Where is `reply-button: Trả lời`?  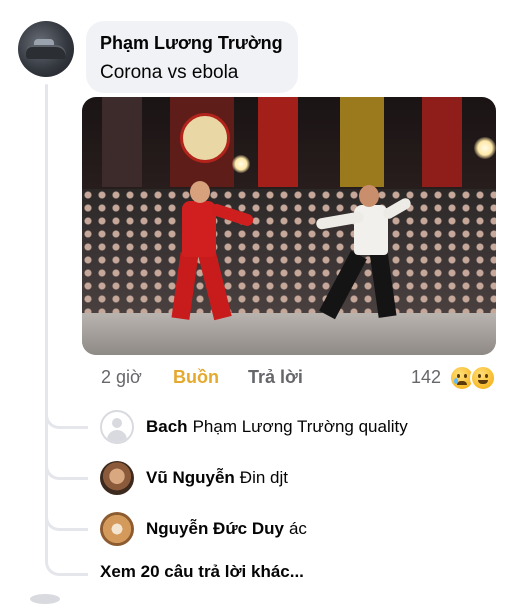 reply-button: Trả lời is located at coordinates (275, 377).